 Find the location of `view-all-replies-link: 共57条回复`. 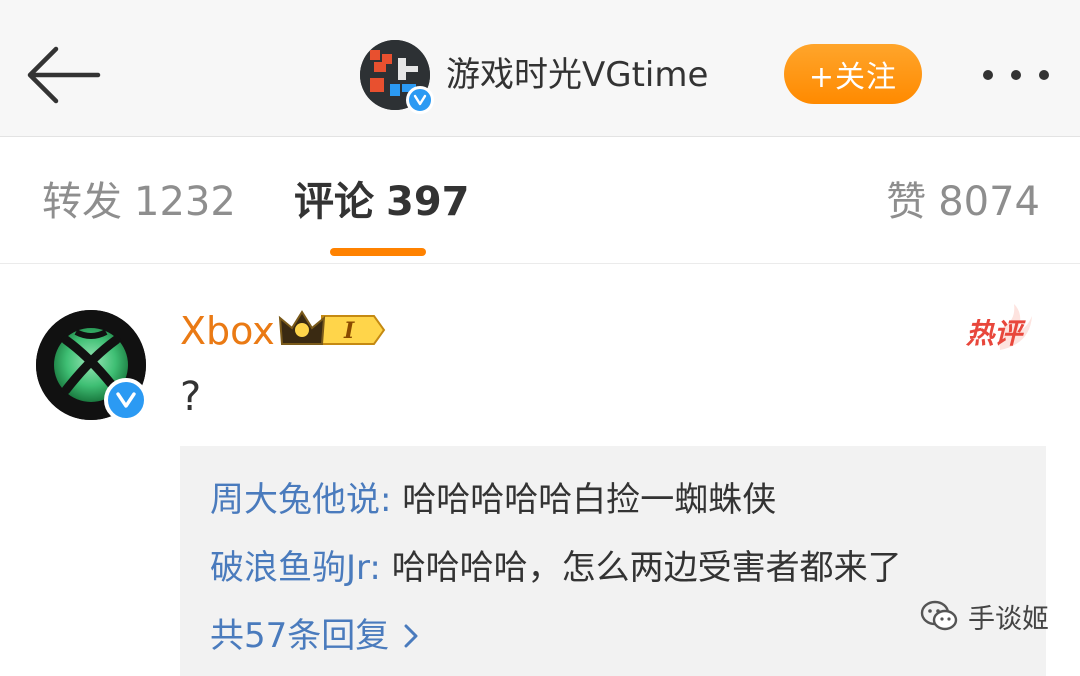

view-all-replies-link: 共57条回复 is located at coordinates (314, 636).